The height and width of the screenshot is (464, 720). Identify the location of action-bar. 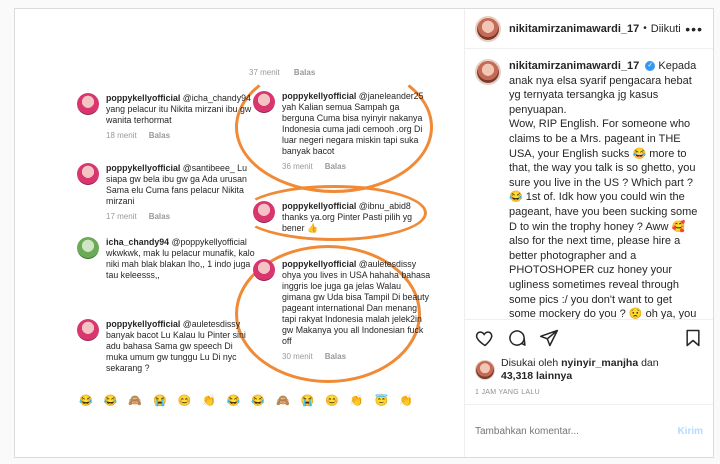
(589, 337).